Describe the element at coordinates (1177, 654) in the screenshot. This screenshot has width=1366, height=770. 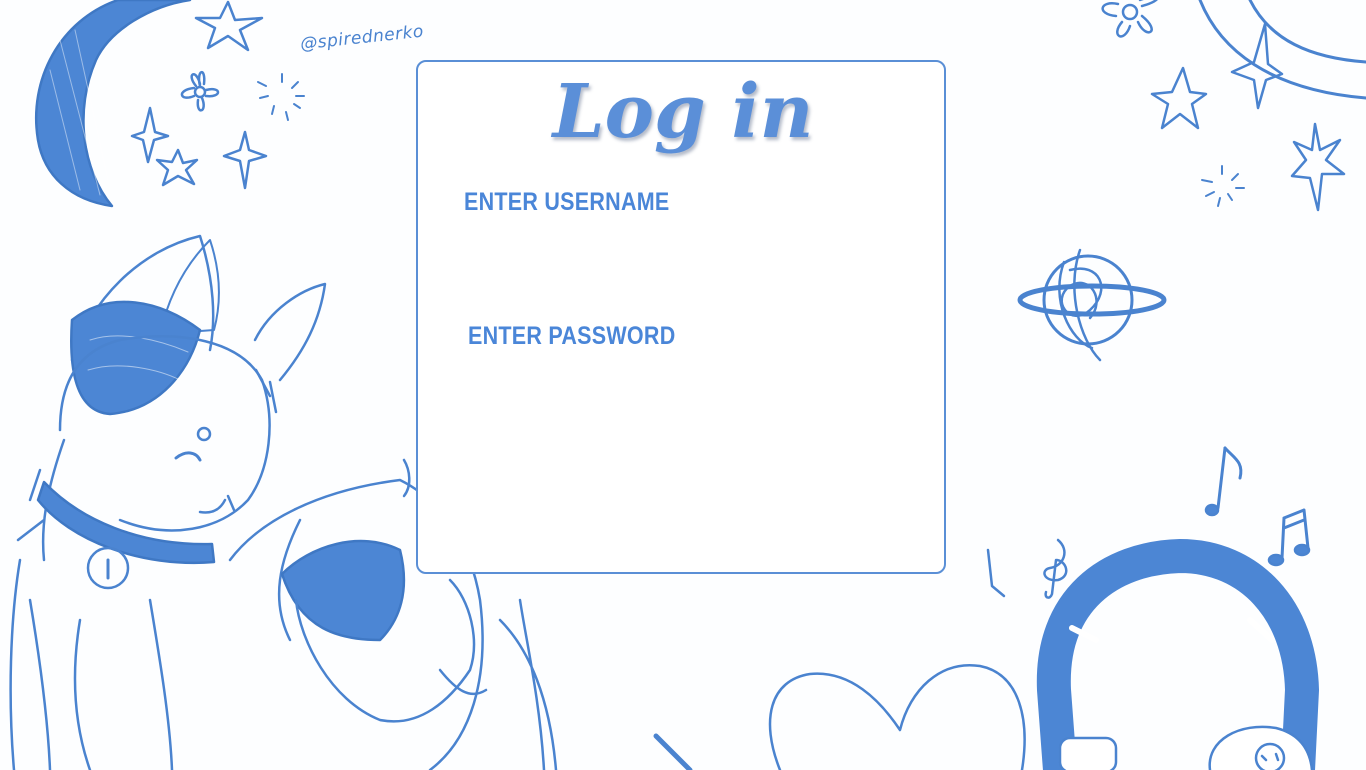
I see `headphones-icon` at that location.